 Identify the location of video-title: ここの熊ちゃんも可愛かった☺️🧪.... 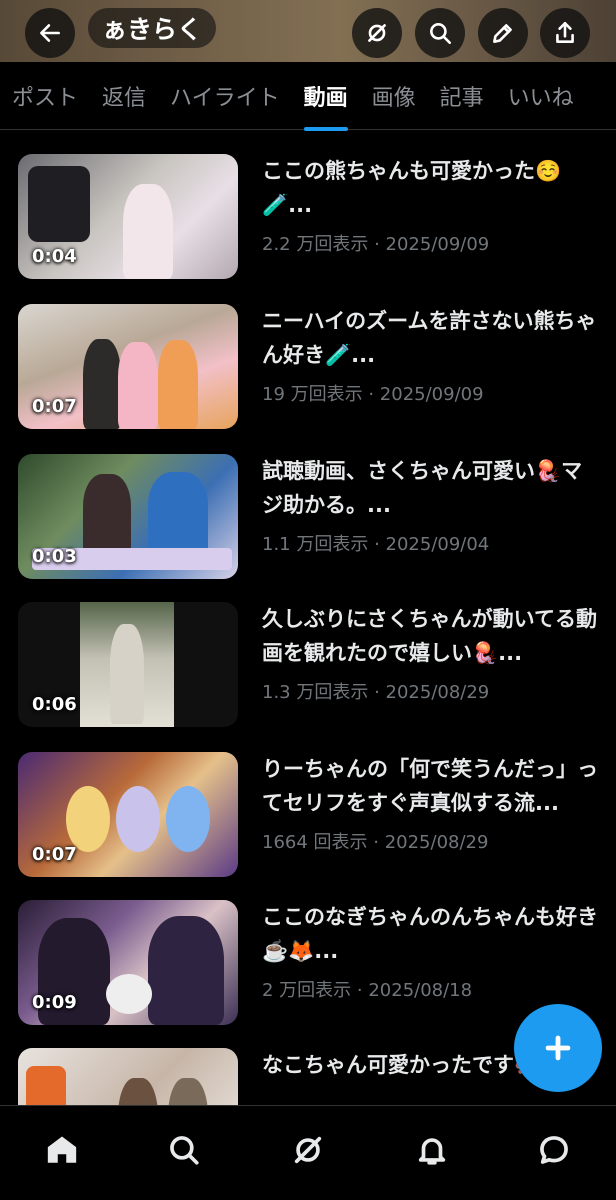
(432, 188).